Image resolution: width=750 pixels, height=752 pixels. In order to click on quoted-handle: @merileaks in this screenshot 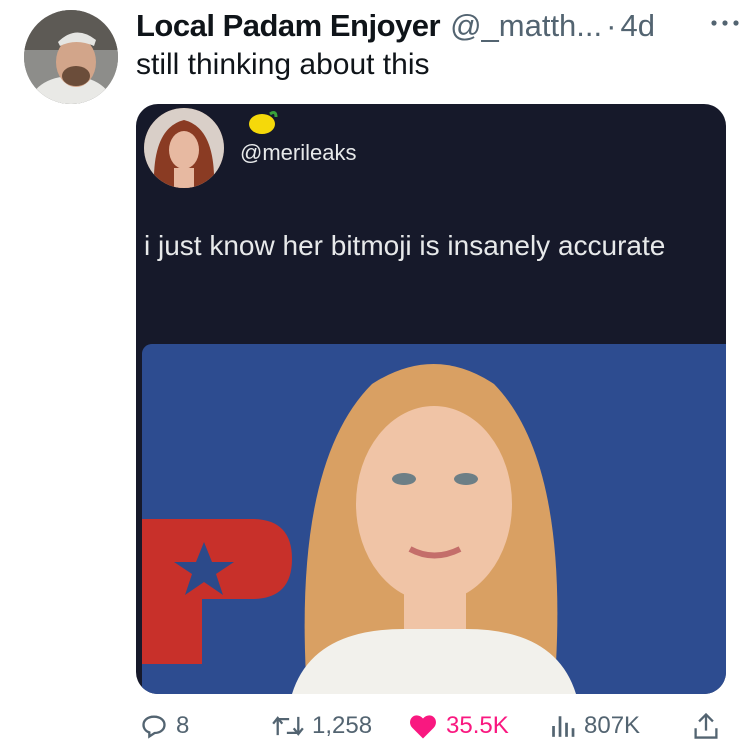, I will do `click(298, 152)`.